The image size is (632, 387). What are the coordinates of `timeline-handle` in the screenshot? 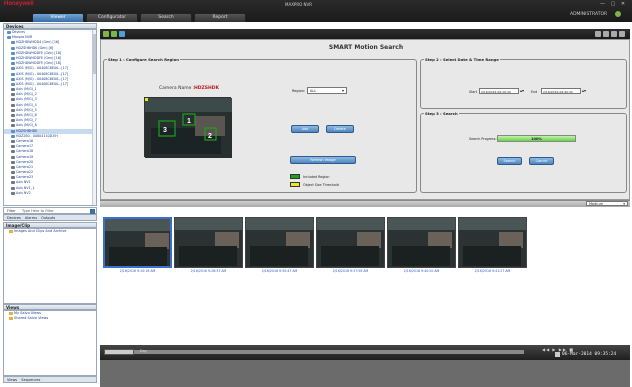 It's located at (119, 352).